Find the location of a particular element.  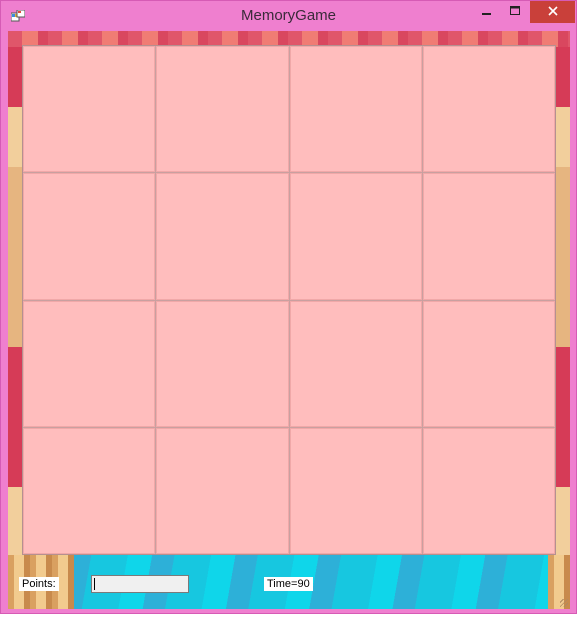

points-label: Points: is located at coordinates (39, 584).